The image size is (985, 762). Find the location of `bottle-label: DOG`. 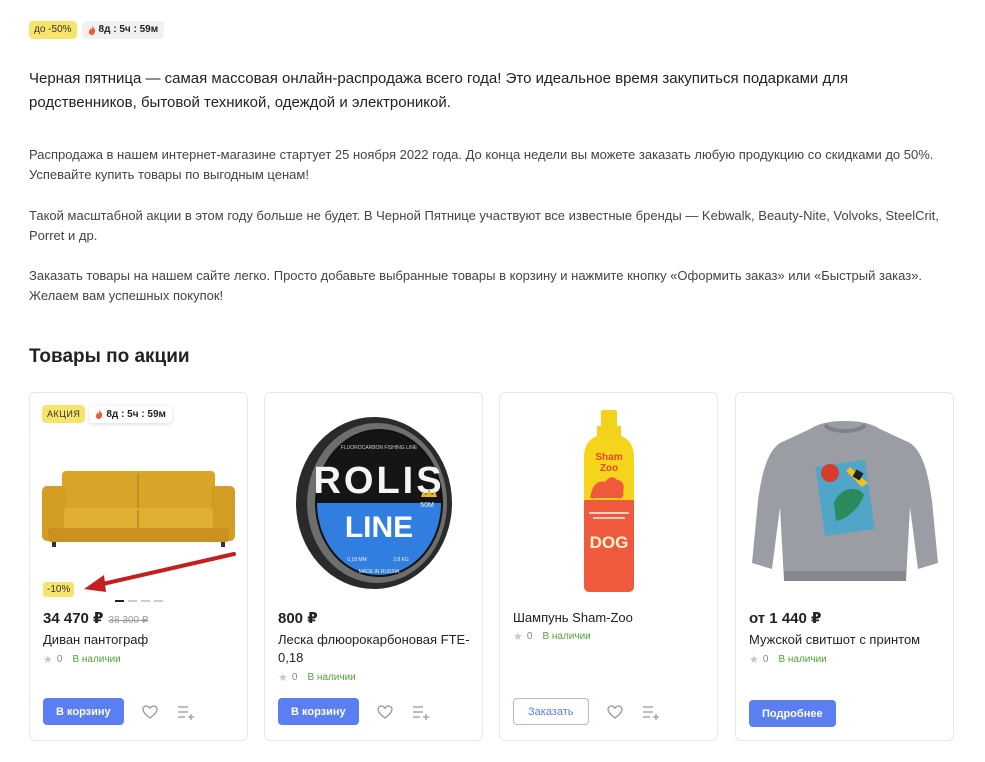

bottle-label: DOG is located at coordinates (608, 542).